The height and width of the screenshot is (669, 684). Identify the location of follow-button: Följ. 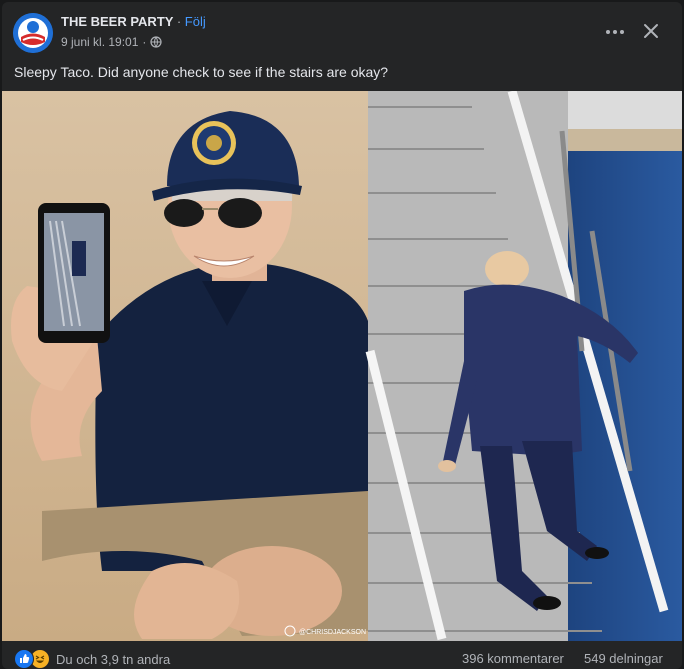
(195, 21).